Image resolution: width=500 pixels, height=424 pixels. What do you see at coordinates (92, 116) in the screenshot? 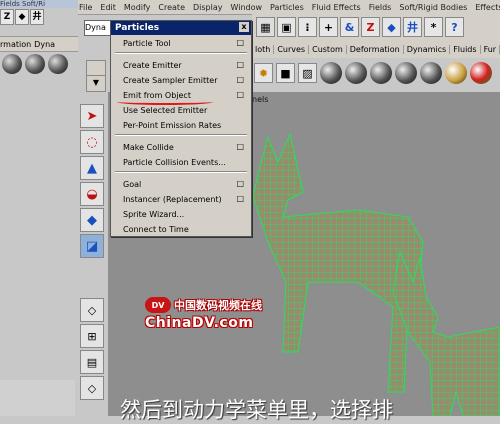
I see `select-arrow-icon: ➤` at bounding box center [92, 116].